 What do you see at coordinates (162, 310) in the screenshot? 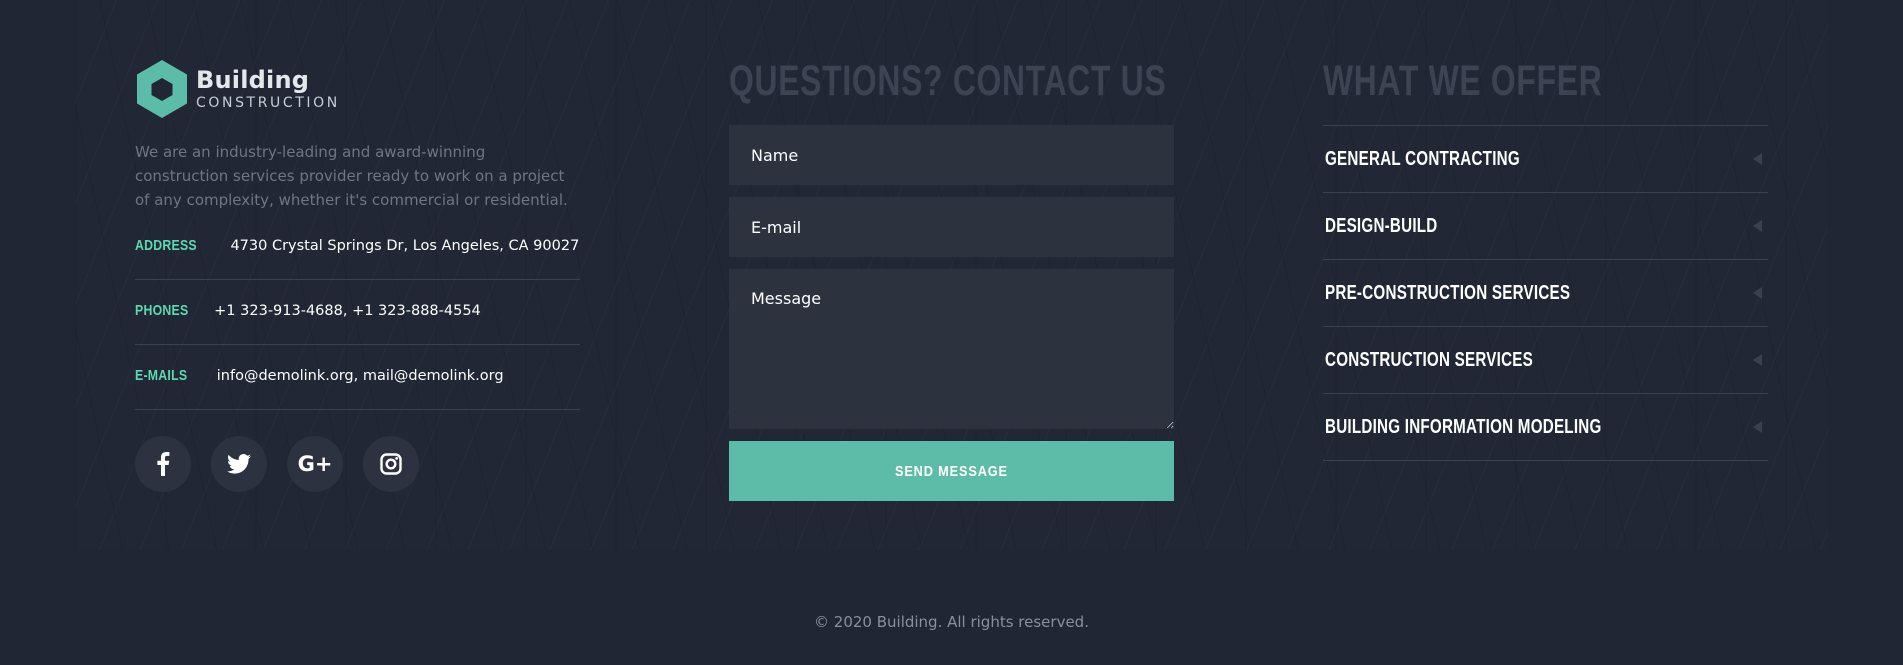
I see `phones-label: Phones` at bounding box center [162, 310].